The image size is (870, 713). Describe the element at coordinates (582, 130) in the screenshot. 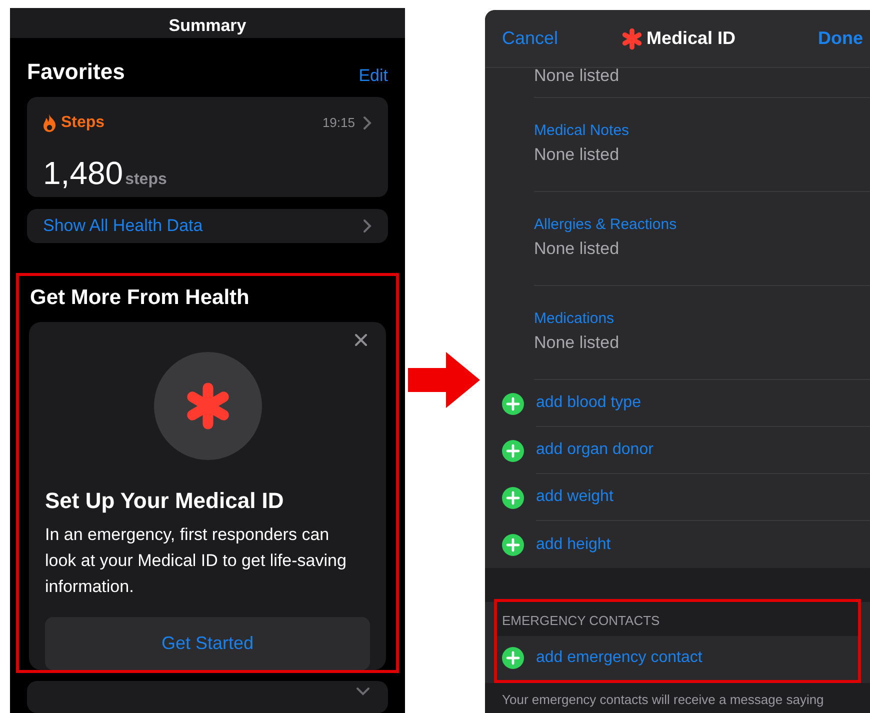

I see `field-label: Medical Notes` at that location.